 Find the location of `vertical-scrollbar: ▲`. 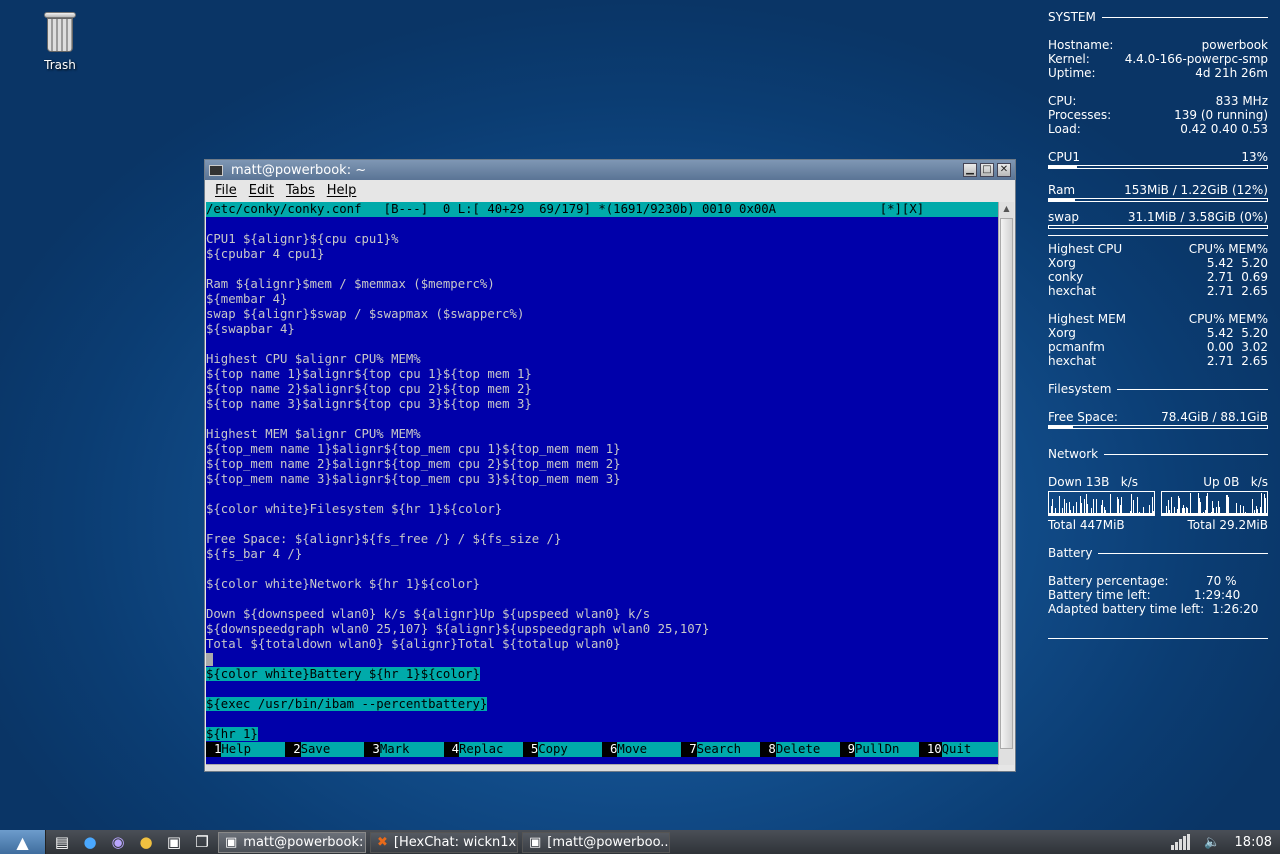

vertical-scrollbar: ▲ is located at coordinates (1006, 483).